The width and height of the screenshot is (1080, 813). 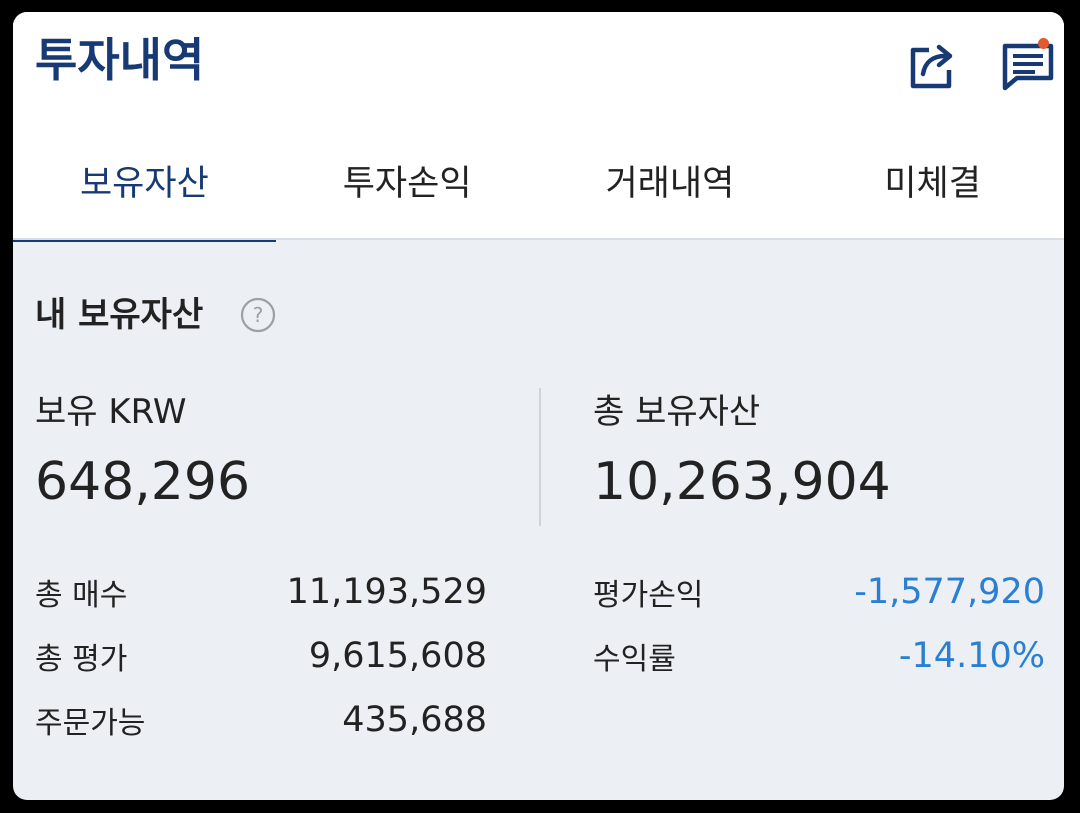 What do you see at coordinates (1043, 43) in the screenshot?
I see `notification-dot` at bounding box center [1043, 43].